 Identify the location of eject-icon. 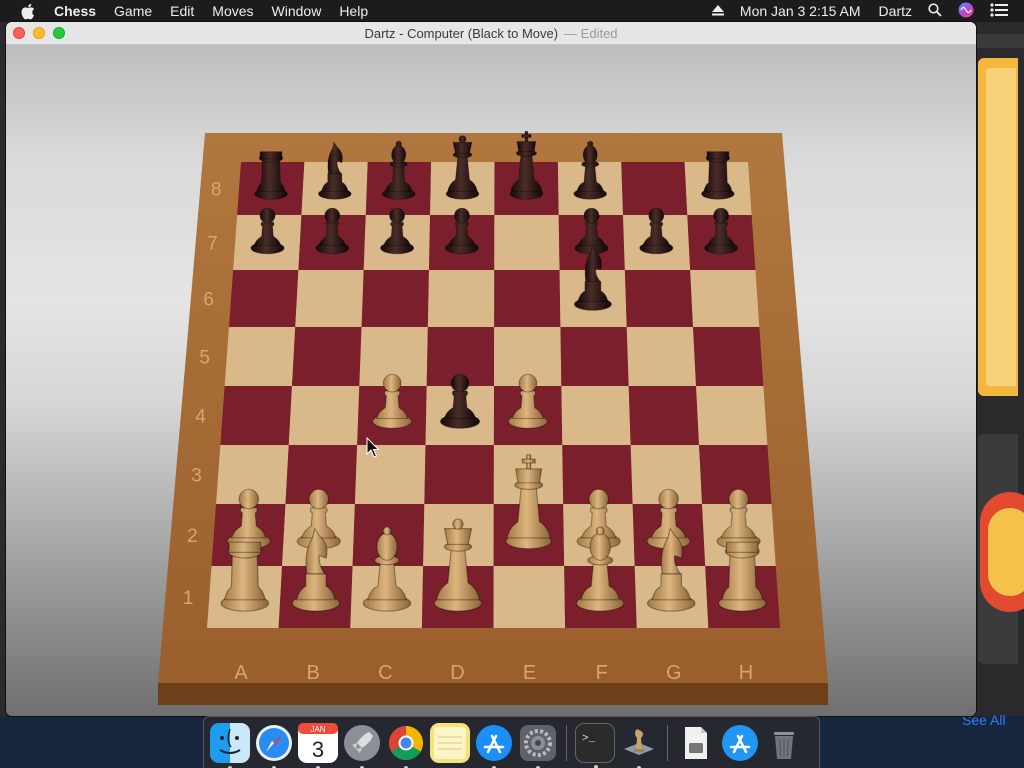
(717, 11).